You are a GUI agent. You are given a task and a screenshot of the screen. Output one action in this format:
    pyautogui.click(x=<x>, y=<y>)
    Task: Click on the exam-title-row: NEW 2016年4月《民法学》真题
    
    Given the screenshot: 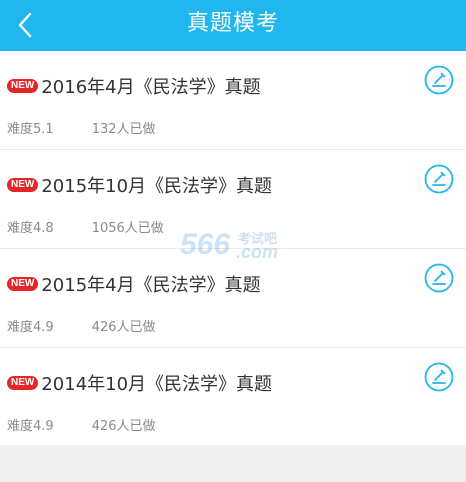 What is the action you would take?
    pyautogui.click(x=201, y=86)
    